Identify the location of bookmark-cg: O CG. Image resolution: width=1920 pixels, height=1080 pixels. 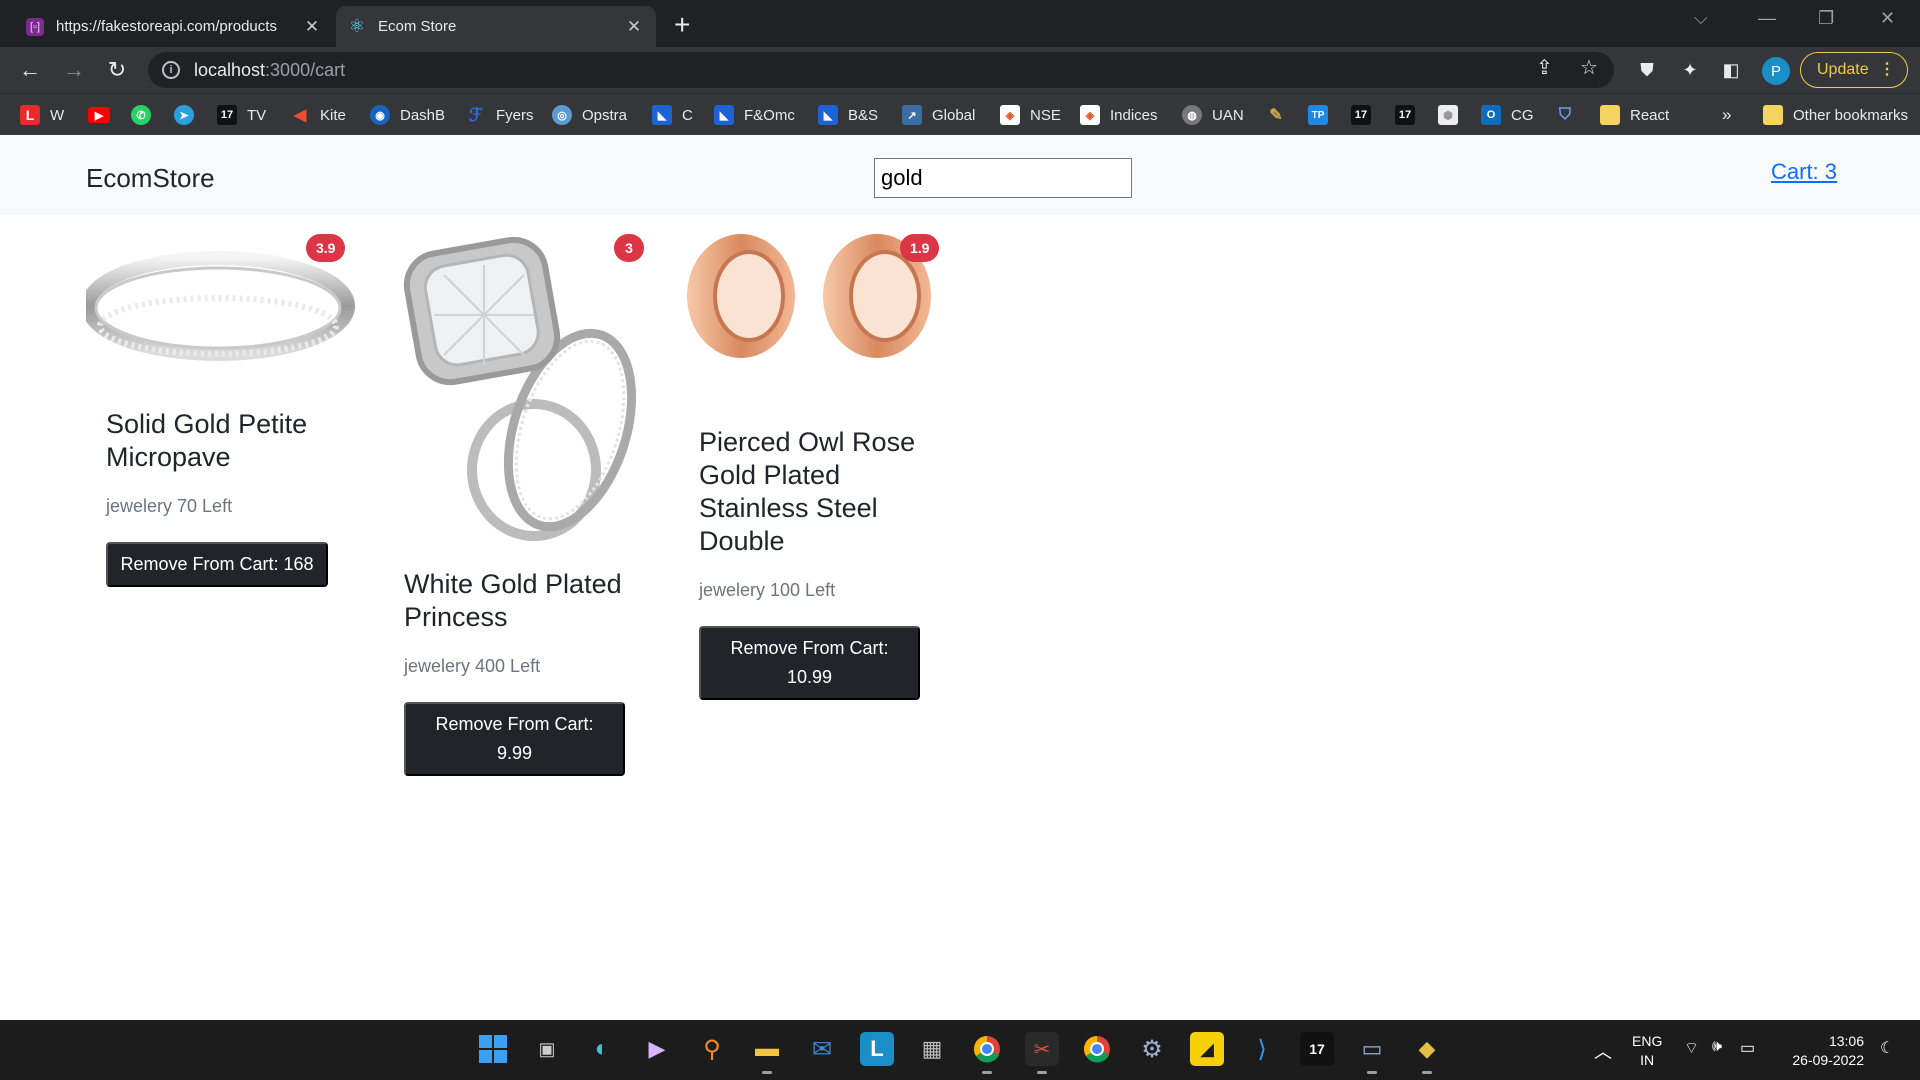
(1507, 115).